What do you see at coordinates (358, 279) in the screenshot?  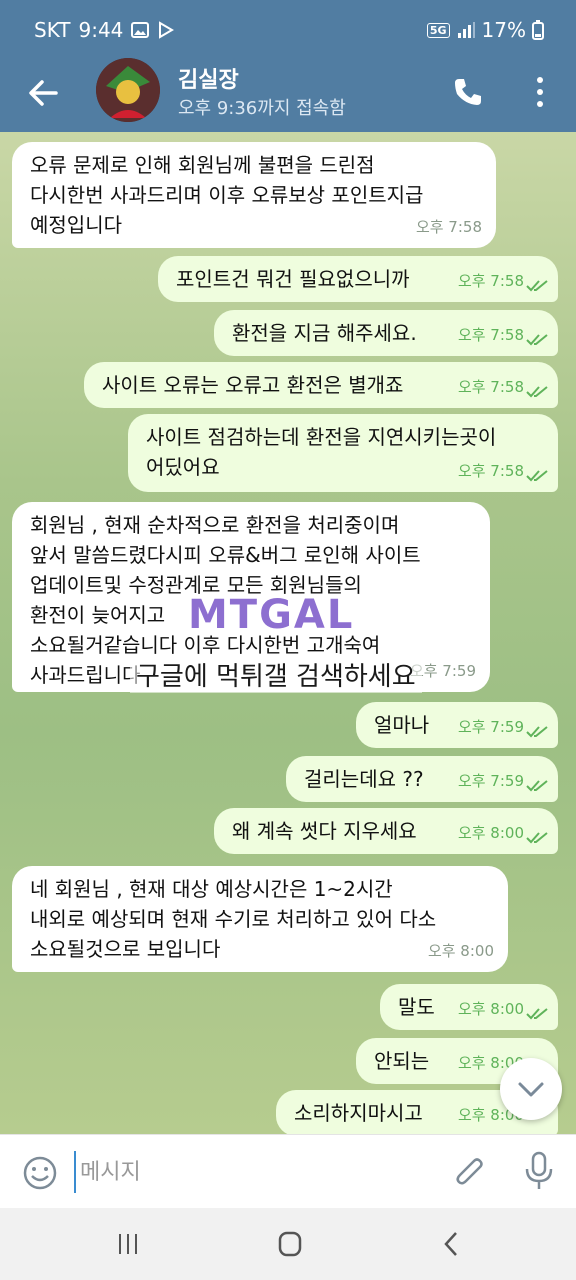 I see `message-outgoing: 포인트건 뭐건 필요없으니까 오후 7:58` at bounding box center [358, 279].